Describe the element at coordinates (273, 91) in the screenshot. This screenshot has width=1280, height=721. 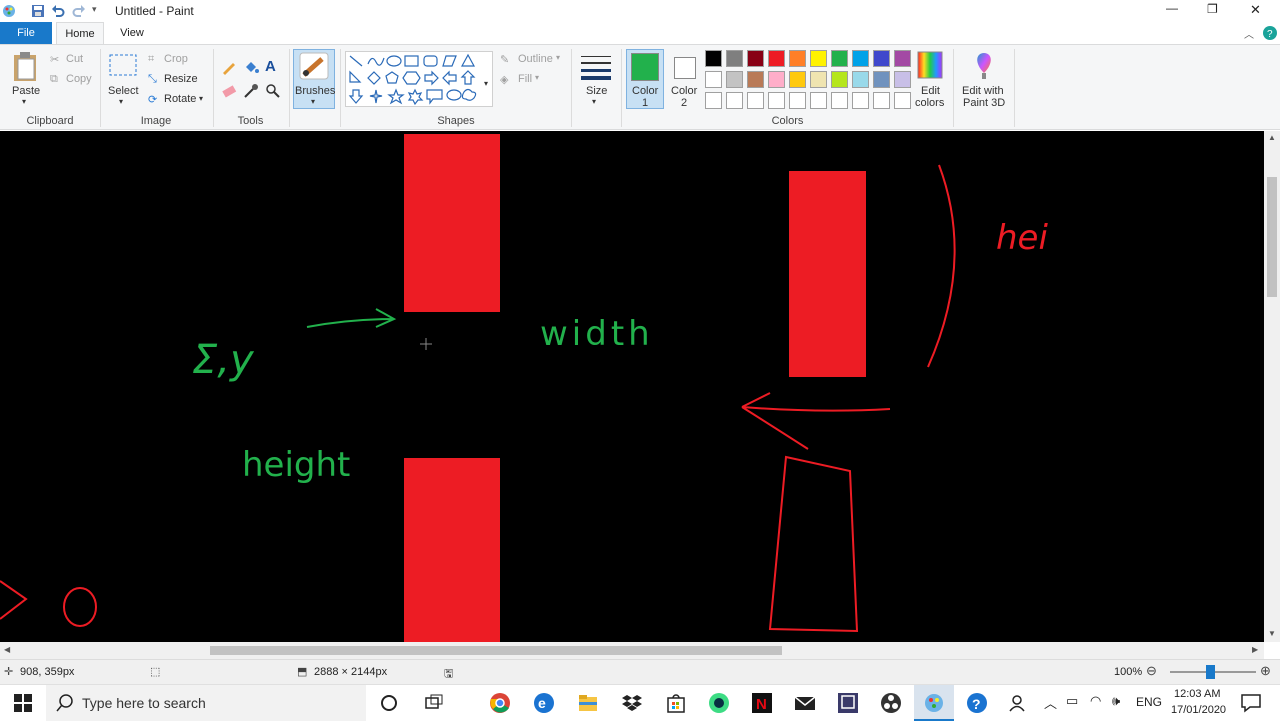
I see `magnifier-icon` at that location.